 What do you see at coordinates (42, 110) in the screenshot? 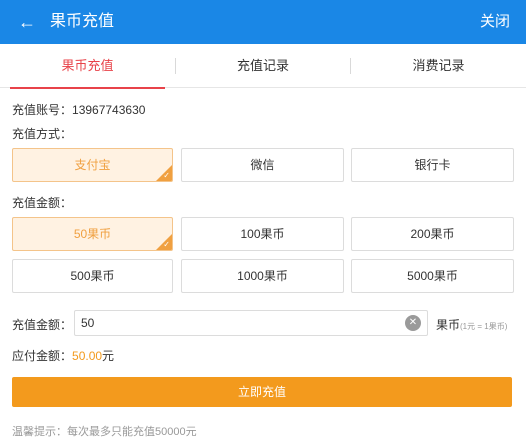
I see `account-label: 充值账号：` at bounding box center [42, 110].